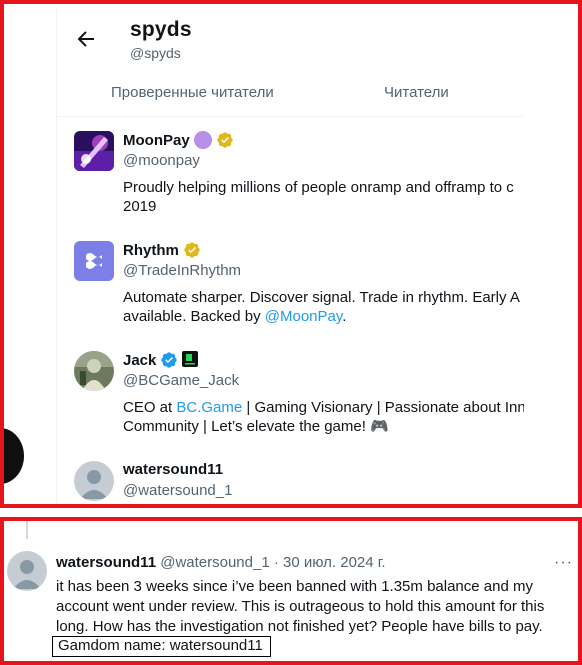  I want to click on floating-button-fragment, so click(14, 456).